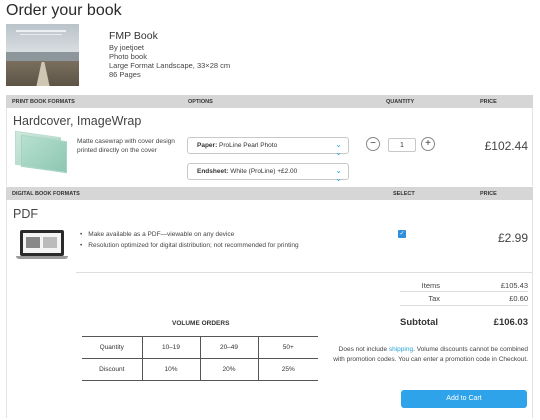 This screenshot has height=420, width=540. What do you see at coordinates (404, 194) in the screenshot?
I see `select-heading: SELECT` at bounding box center [404, 194].